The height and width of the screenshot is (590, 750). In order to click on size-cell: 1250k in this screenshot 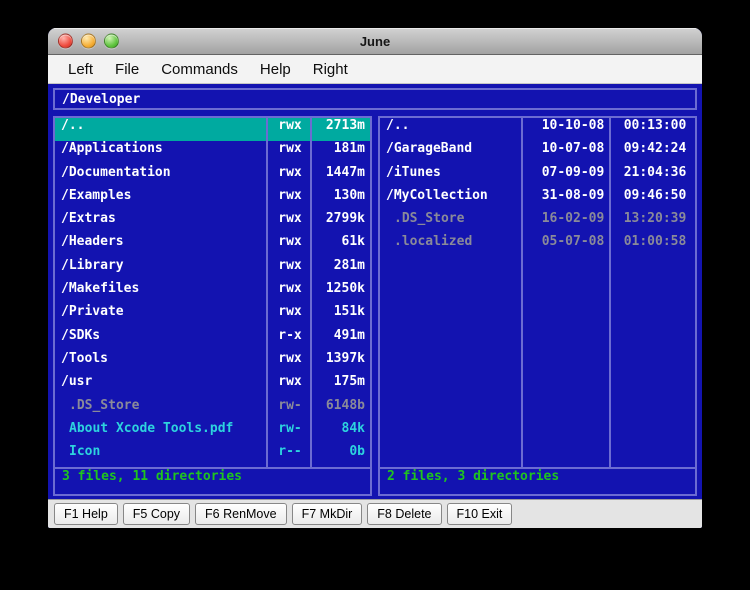, I will do `click(345, 289)`.